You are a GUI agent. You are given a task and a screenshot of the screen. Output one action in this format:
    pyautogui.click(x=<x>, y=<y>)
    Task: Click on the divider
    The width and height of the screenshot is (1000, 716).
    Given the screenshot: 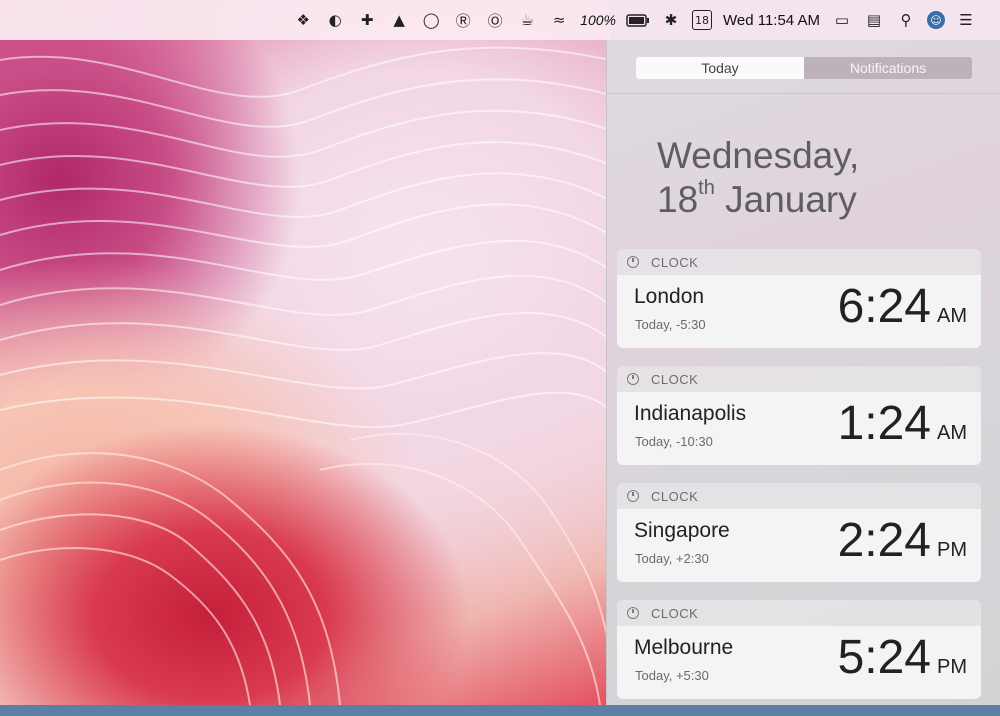 What is the action you would take?
    pyautogui.click(x=803, y=93)
    